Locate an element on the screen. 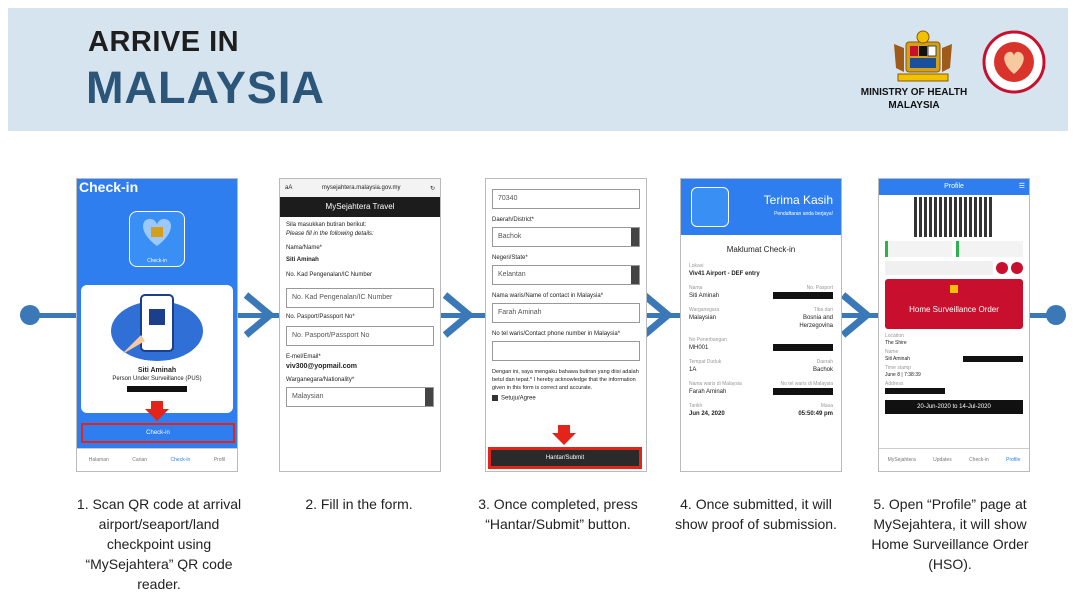 This screenshot has height=594, width=1076. bottom-nav: Halaman Carian Check-in Profil is located at coordinates (157, 459).